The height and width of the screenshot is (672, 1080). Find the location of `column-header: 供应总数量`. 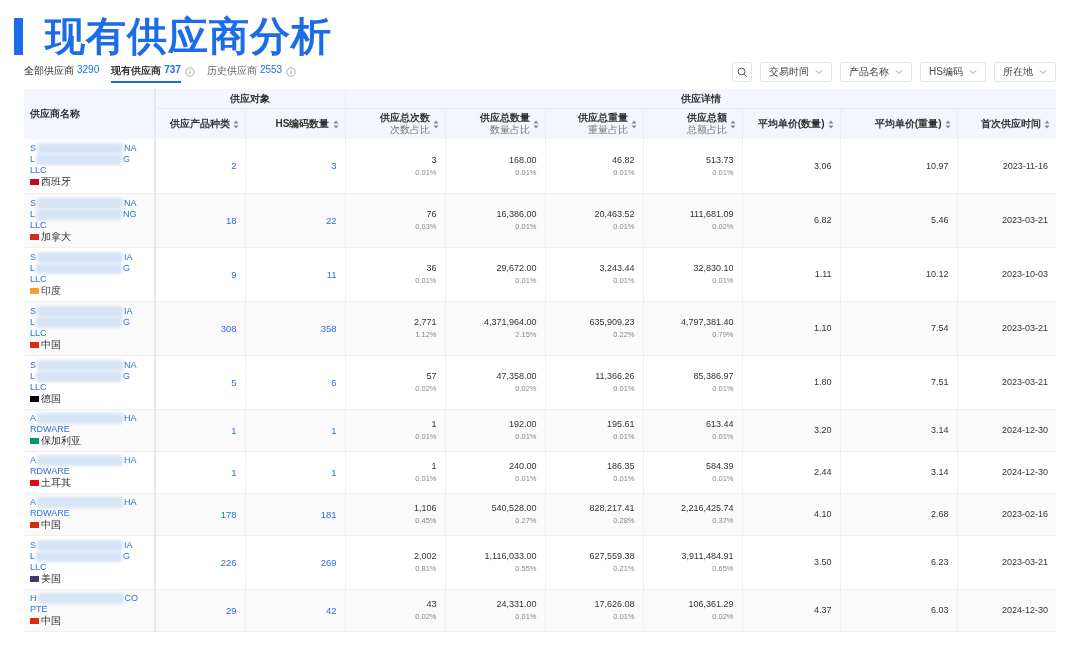

column-header: 供应总数量 is located at coordinates (504, 118).